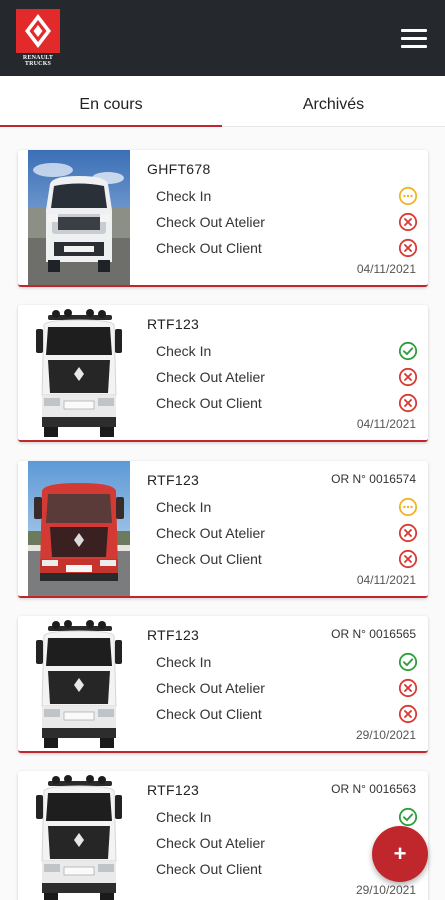 The height and width of the screenshot is (900, 445). Describe the element at coordinates (333, 101) in the screenshot. I see `tab-archives: Archivés` at that location.